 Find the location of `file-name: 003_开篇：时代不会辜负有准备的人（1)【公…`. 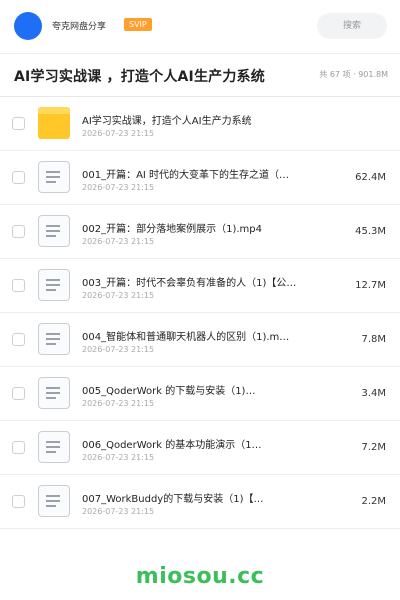

file-name: 003_开篇：时代不会辜负有准备的人（1)【公… is located at coordinates (189, 283).